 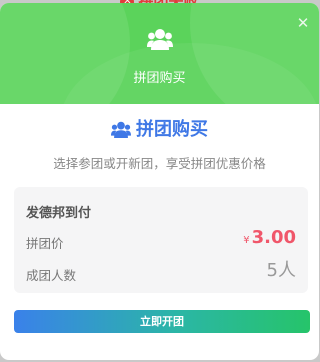 I want to click on start-group-button: 立即开团, so click(x=162, y=321).